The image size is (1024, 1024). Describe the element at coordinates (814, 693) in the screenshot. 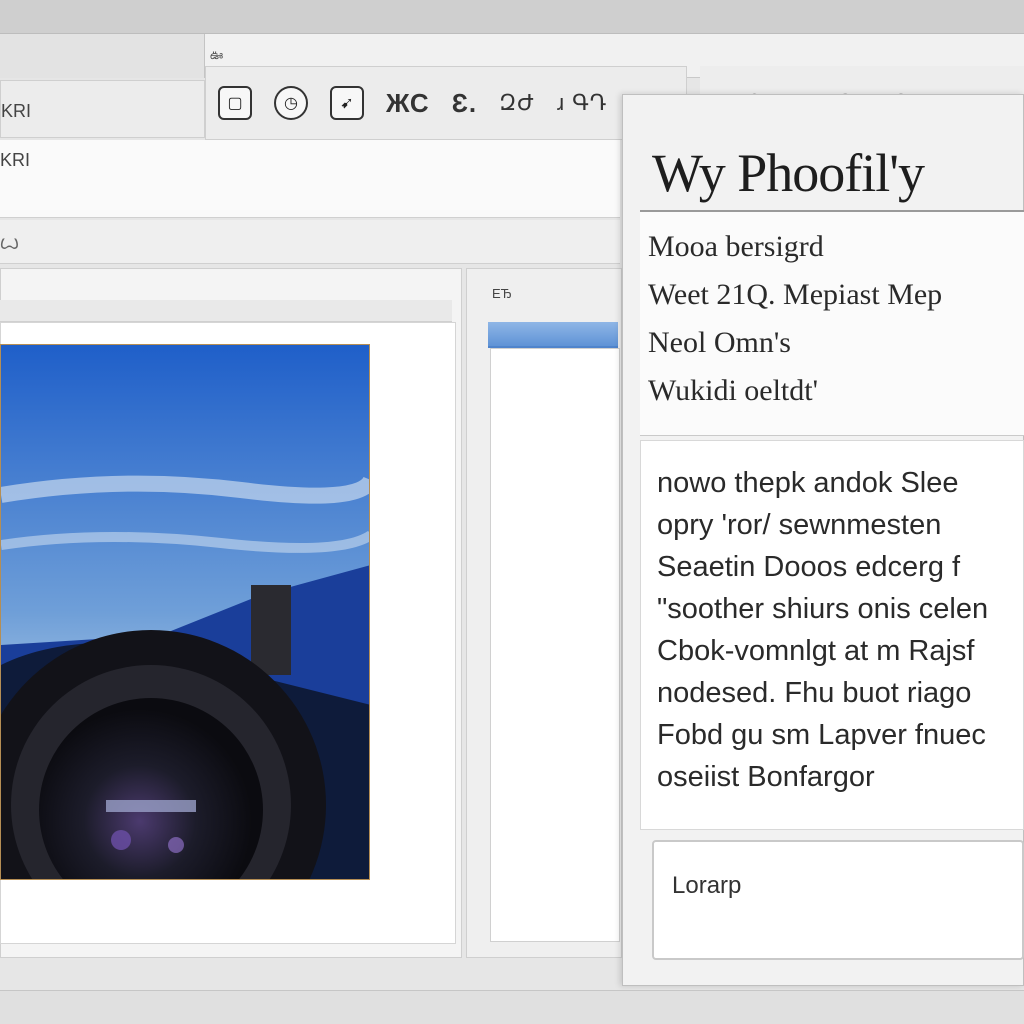

I see `dialog-body-line: nodesed. Fhu buot riago` at that location.